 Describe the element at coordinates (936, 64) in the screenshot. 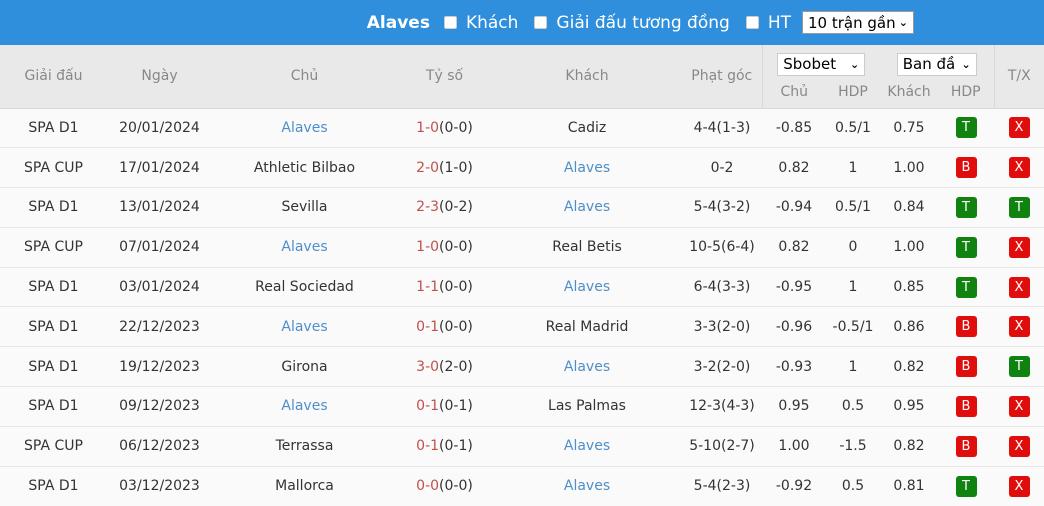

I see `odds-type-select: Ban đầ ⌄` at that location.